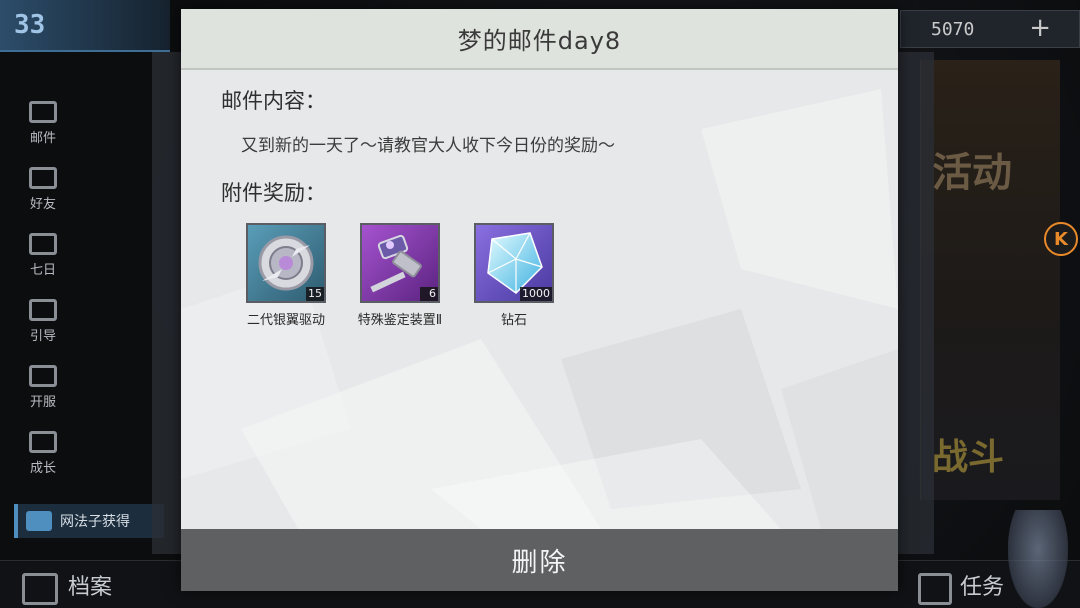 The width and height of the screenshot is (1080, 608). Describe the element at coordinates (42, 336) in the screenshot. I see `side-item-label: 引导` at that location.